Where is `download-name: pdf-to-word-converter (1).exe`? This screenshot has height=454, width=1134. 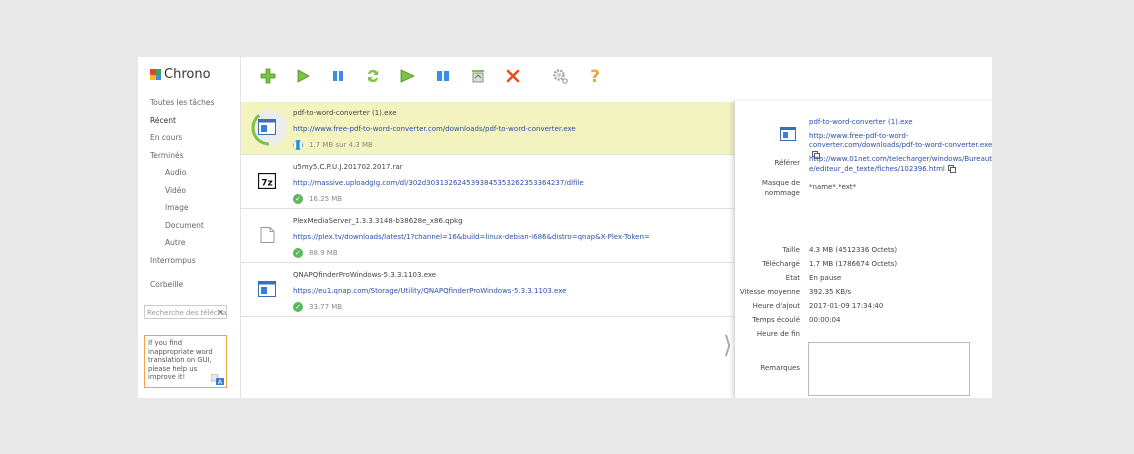
download-name: pdf-to-word-converter (1).exe is located at coordinates (345, 113).